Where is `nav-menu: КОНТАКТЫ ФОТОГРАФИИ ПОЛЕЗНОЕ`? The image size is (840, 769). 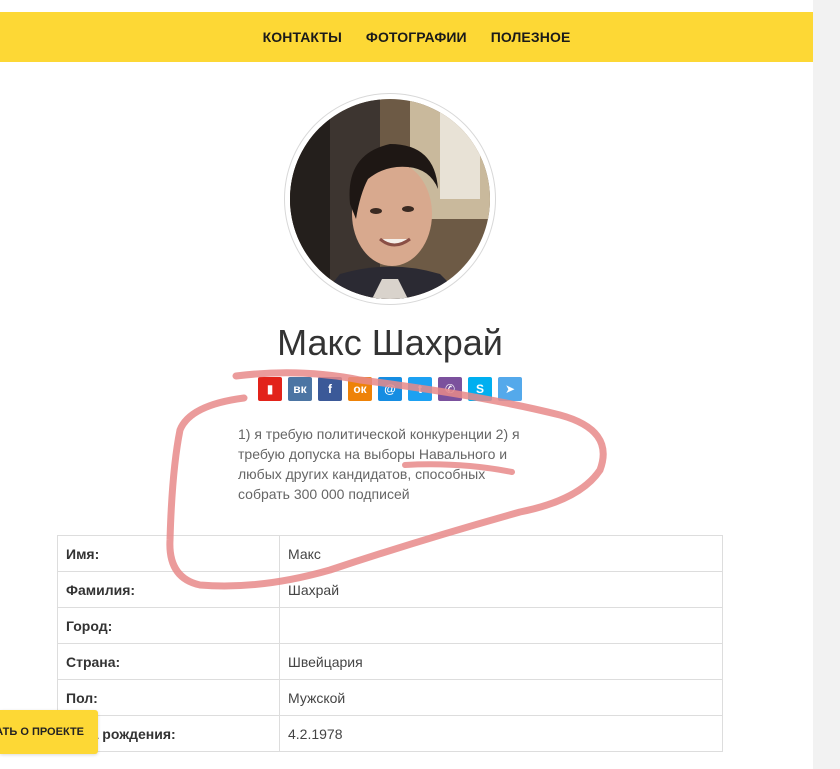
nav-menu: КОНТАКТЫ ФОТОГРАФИИ ПОЛЕЗНОЕ is located at coordinates (417, 37).